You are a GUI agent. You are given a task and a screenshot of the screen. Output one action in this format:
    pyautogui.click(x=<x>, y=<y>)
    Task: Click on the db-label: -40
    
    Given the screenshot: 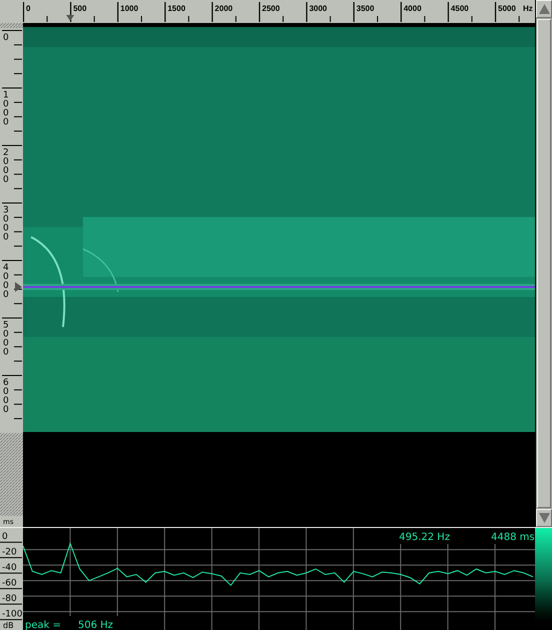 What is the action you would take?
    pyautogui.click(x=9, y=568)
    